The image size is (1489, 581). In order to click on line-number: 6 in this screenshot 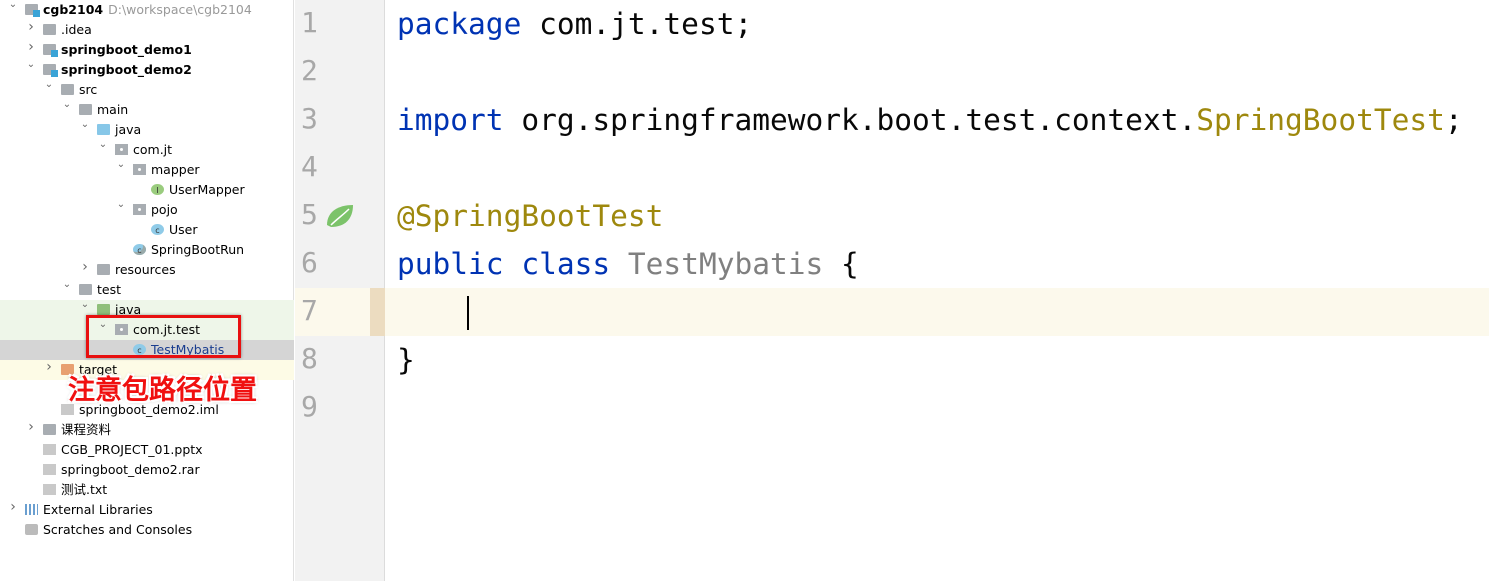, I will do `click(340, 264)`.